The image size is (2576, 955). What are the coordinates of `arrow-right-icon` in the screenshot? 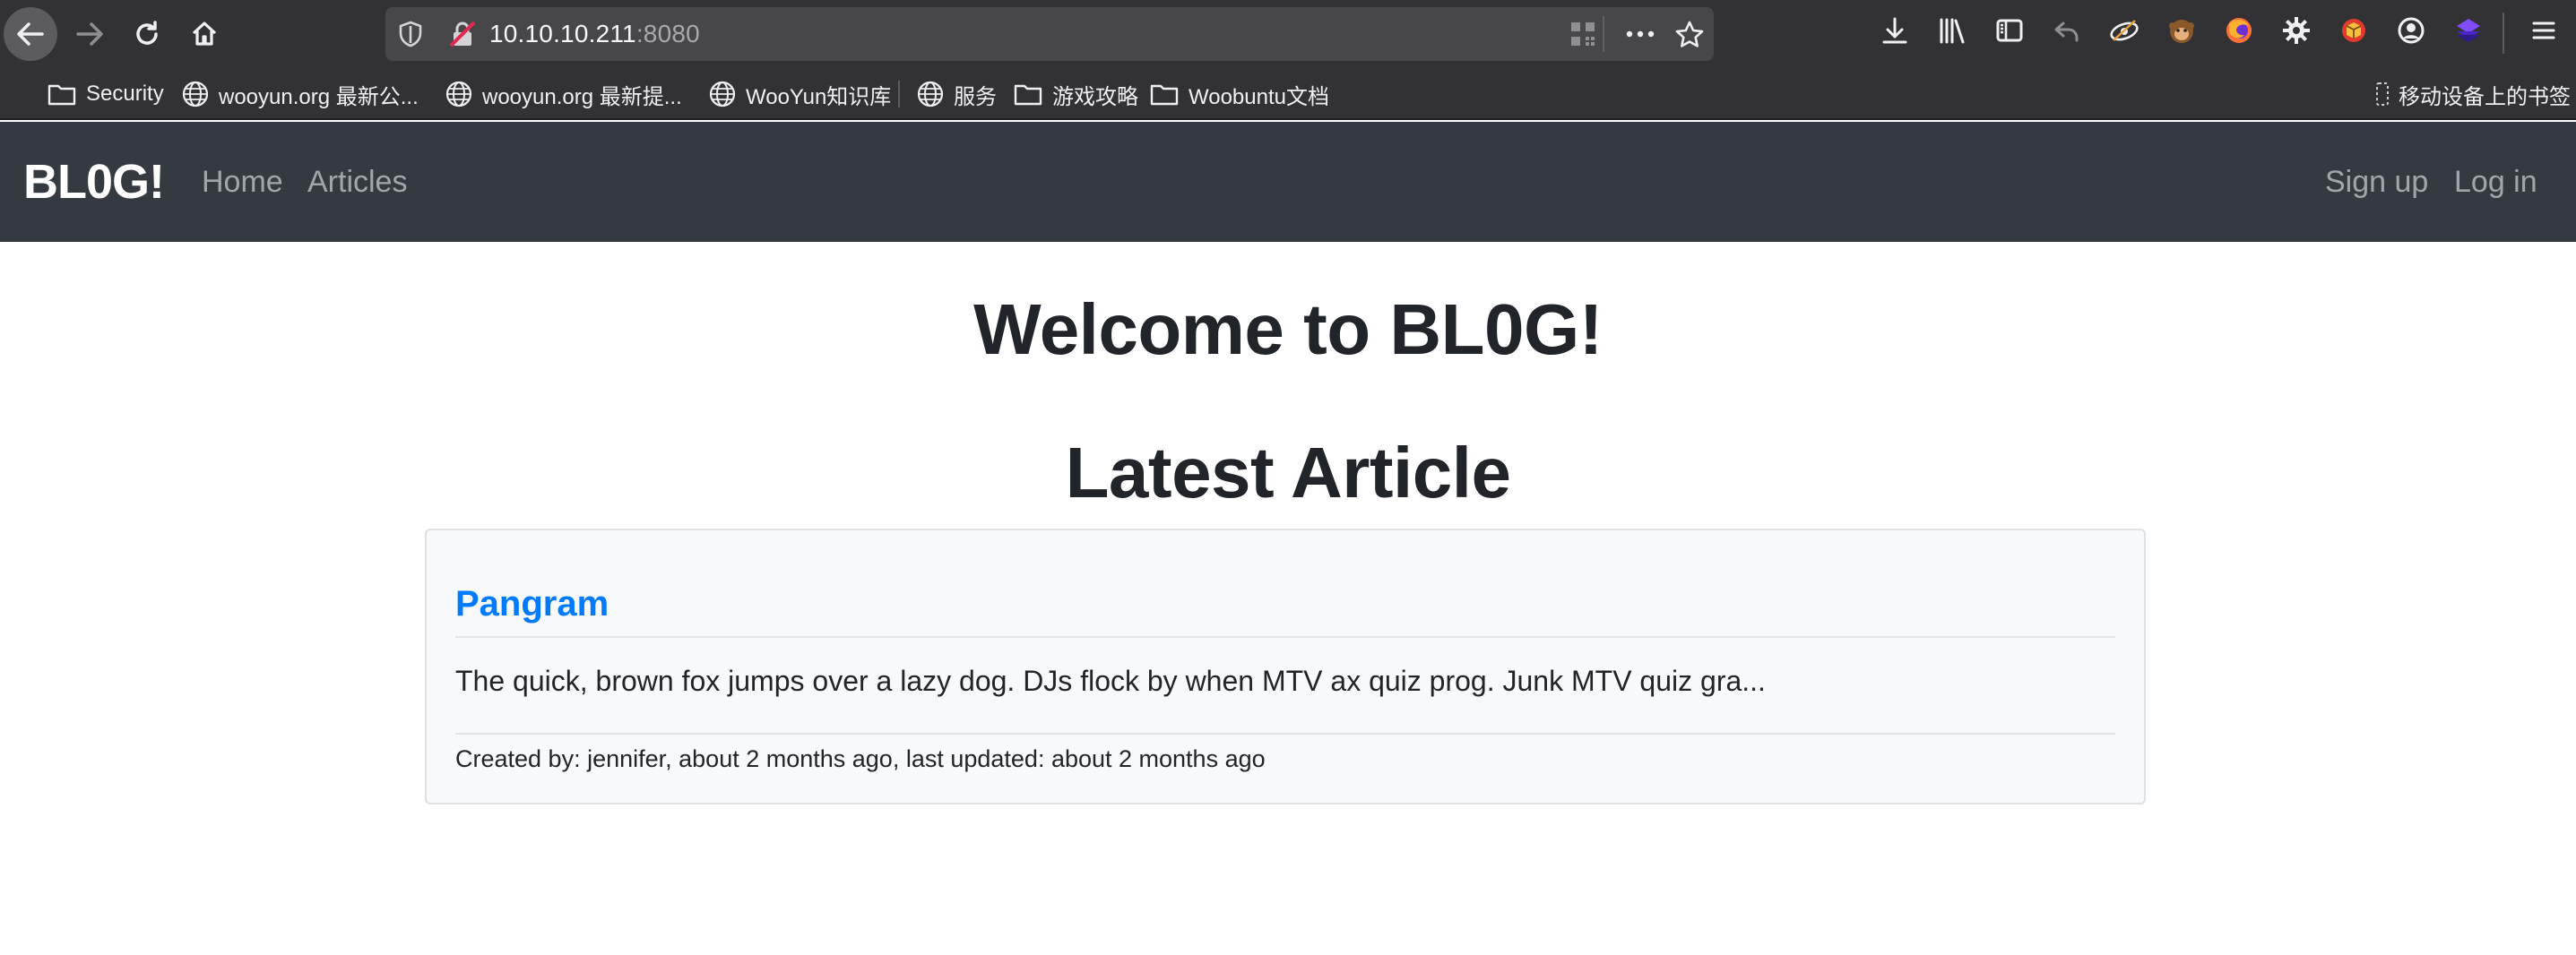 It's located at (89, 34).